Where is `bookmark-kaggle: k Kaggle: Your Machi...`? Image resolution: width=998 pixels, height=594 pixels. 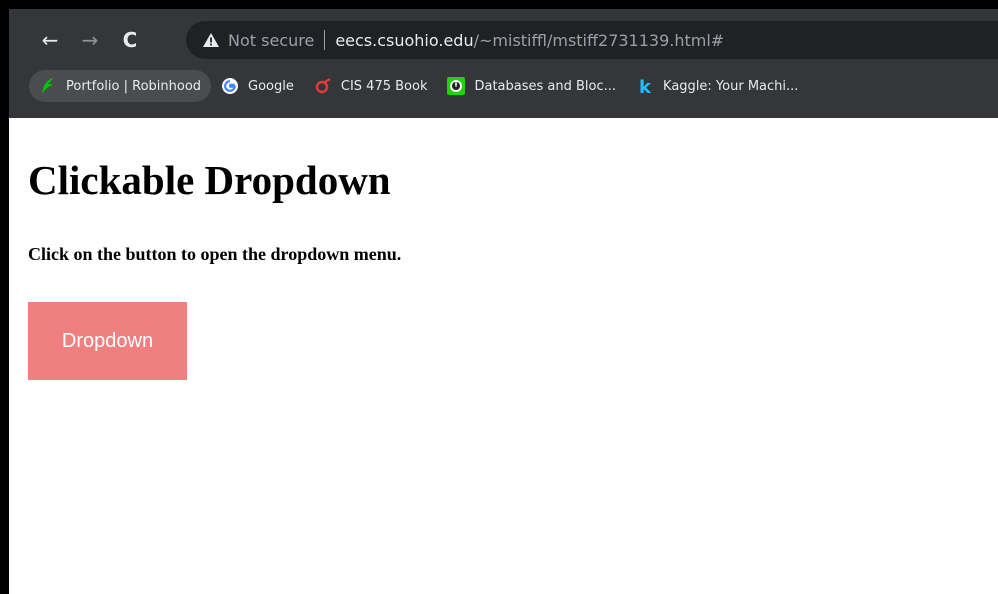 bookmark-kaggle: k Kaggle: Your Machi... is located at coordinates (717, 86).